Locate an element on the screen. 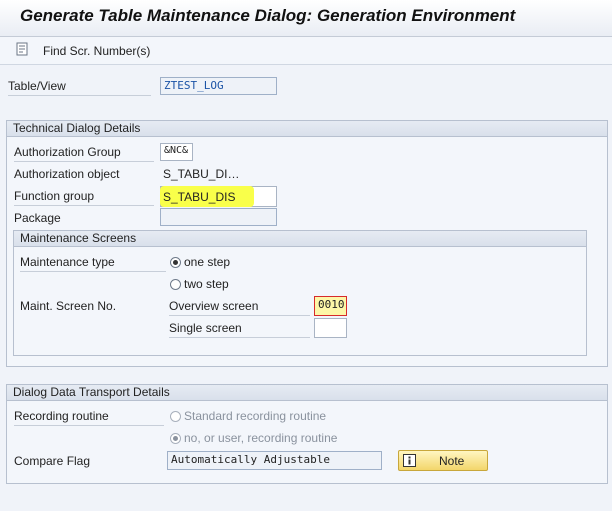 The width and height of the screenshot is (612, 511). window-title: Generate Table Maintenance Dialog is located at coordinates (268, 15).